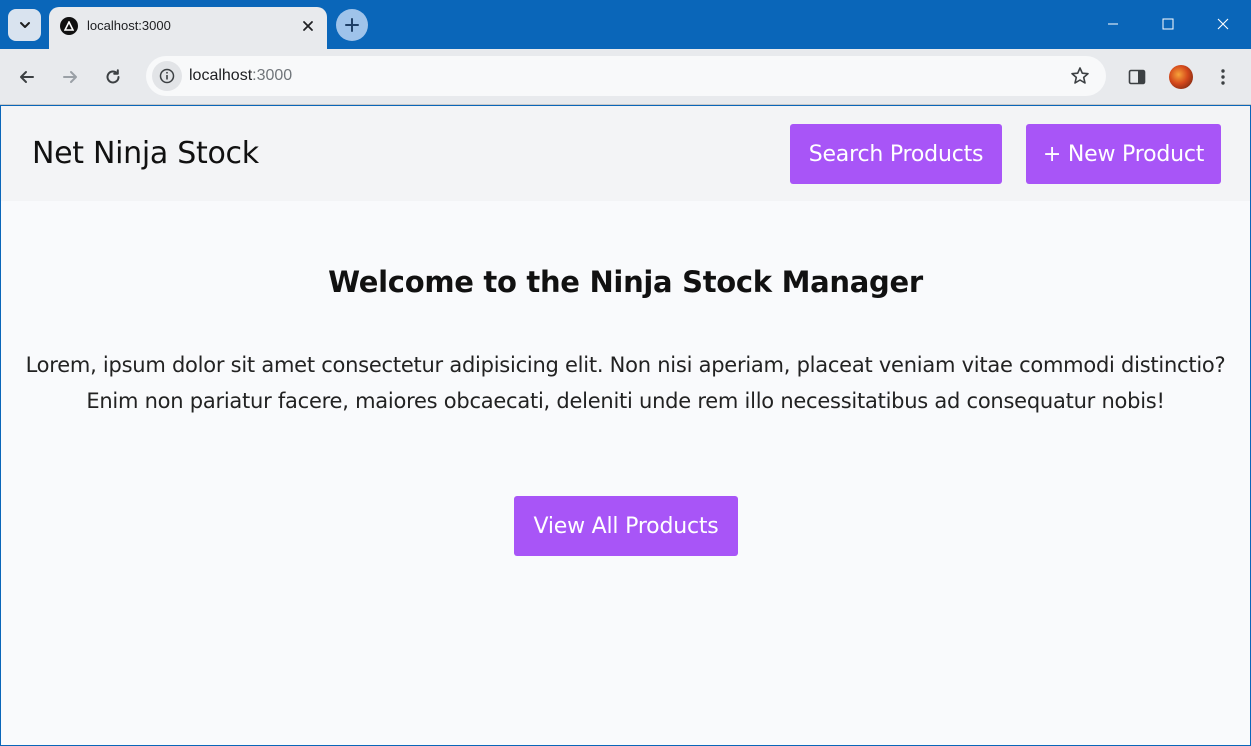  I want to click on back-button, so click(27, 77).